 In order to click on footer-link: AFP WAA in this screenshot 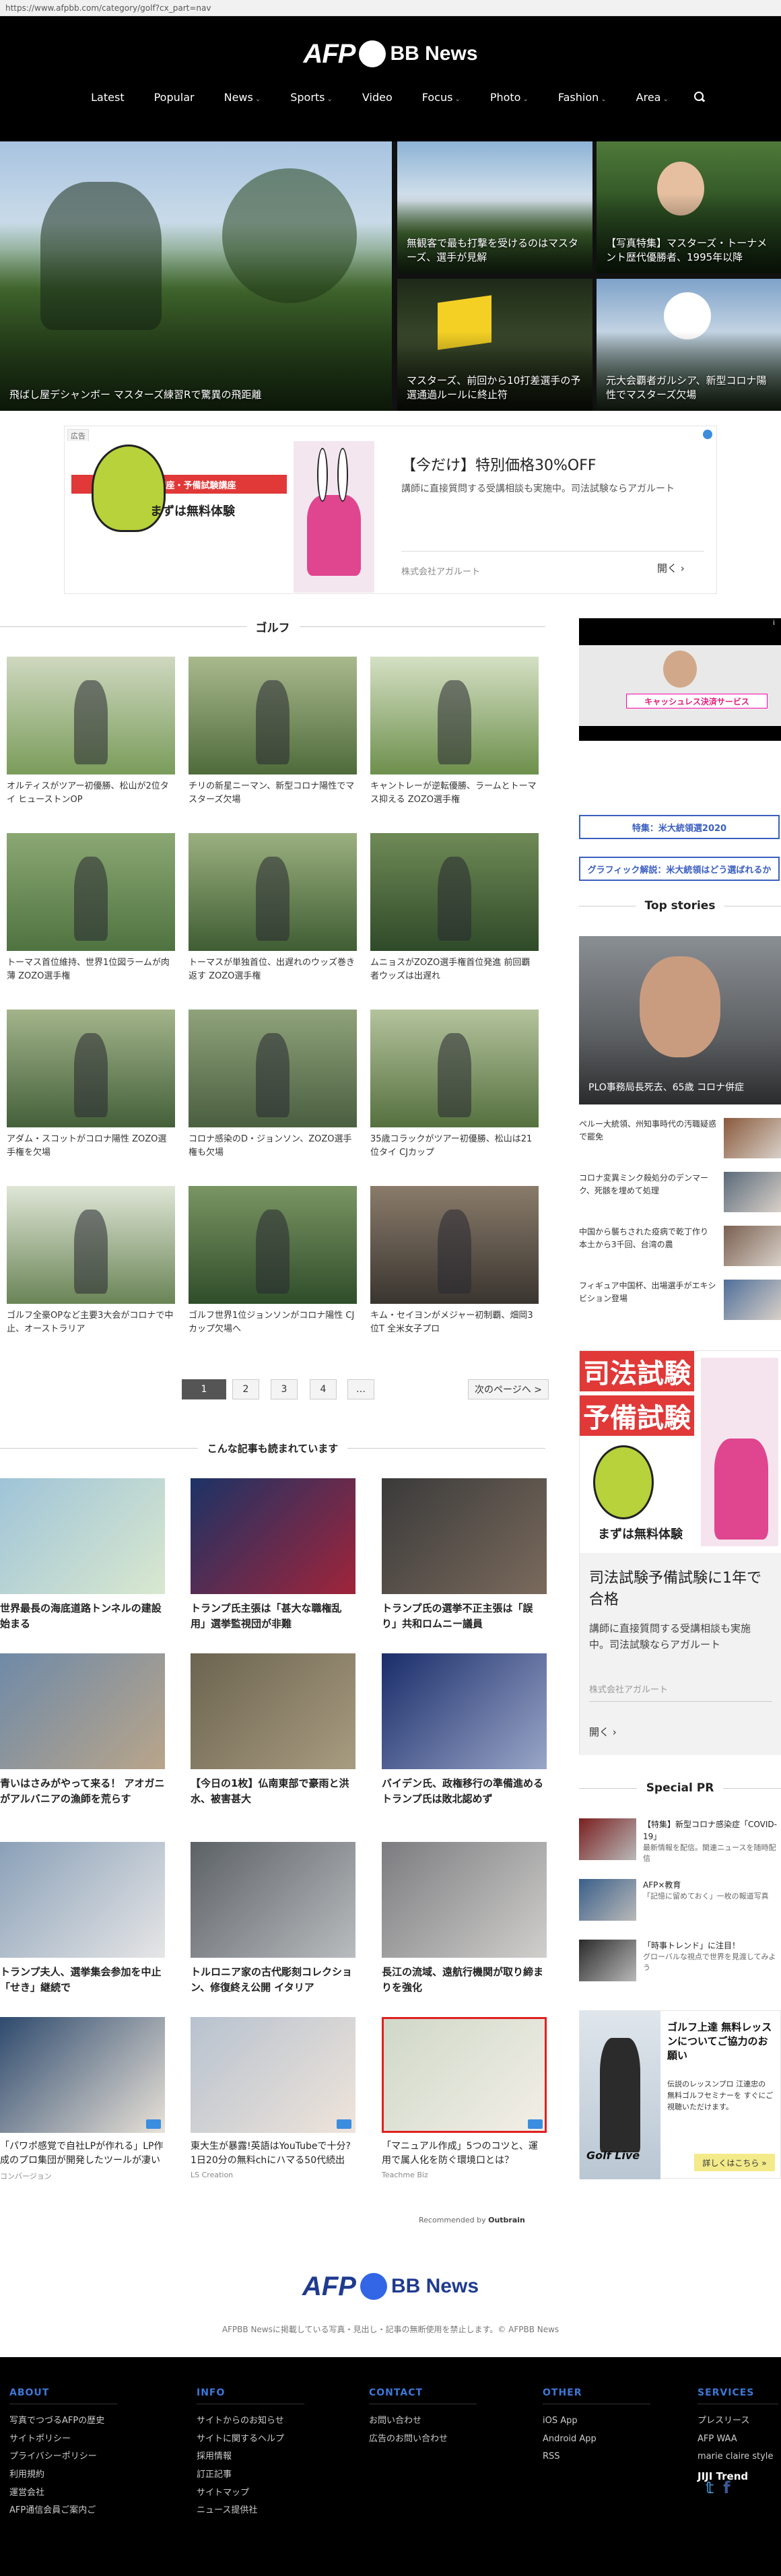, I will do `click(738, 2440)`.